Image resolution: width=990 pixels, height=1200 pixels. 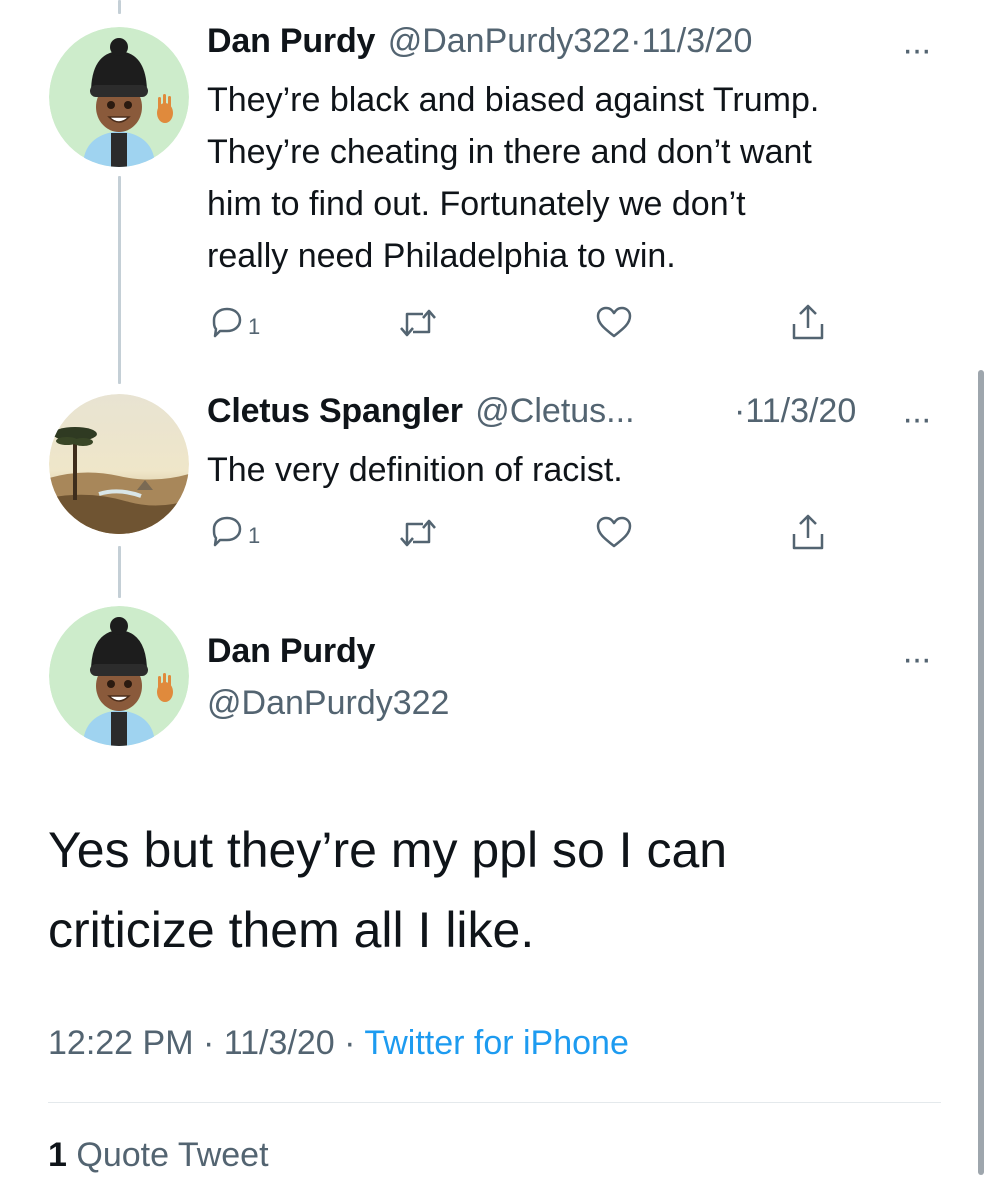 What do you see at coordinates (121, 1043) in the screenshot?
I see `tweet-time: 12:22 PM` at bounding box center [121, 1043].